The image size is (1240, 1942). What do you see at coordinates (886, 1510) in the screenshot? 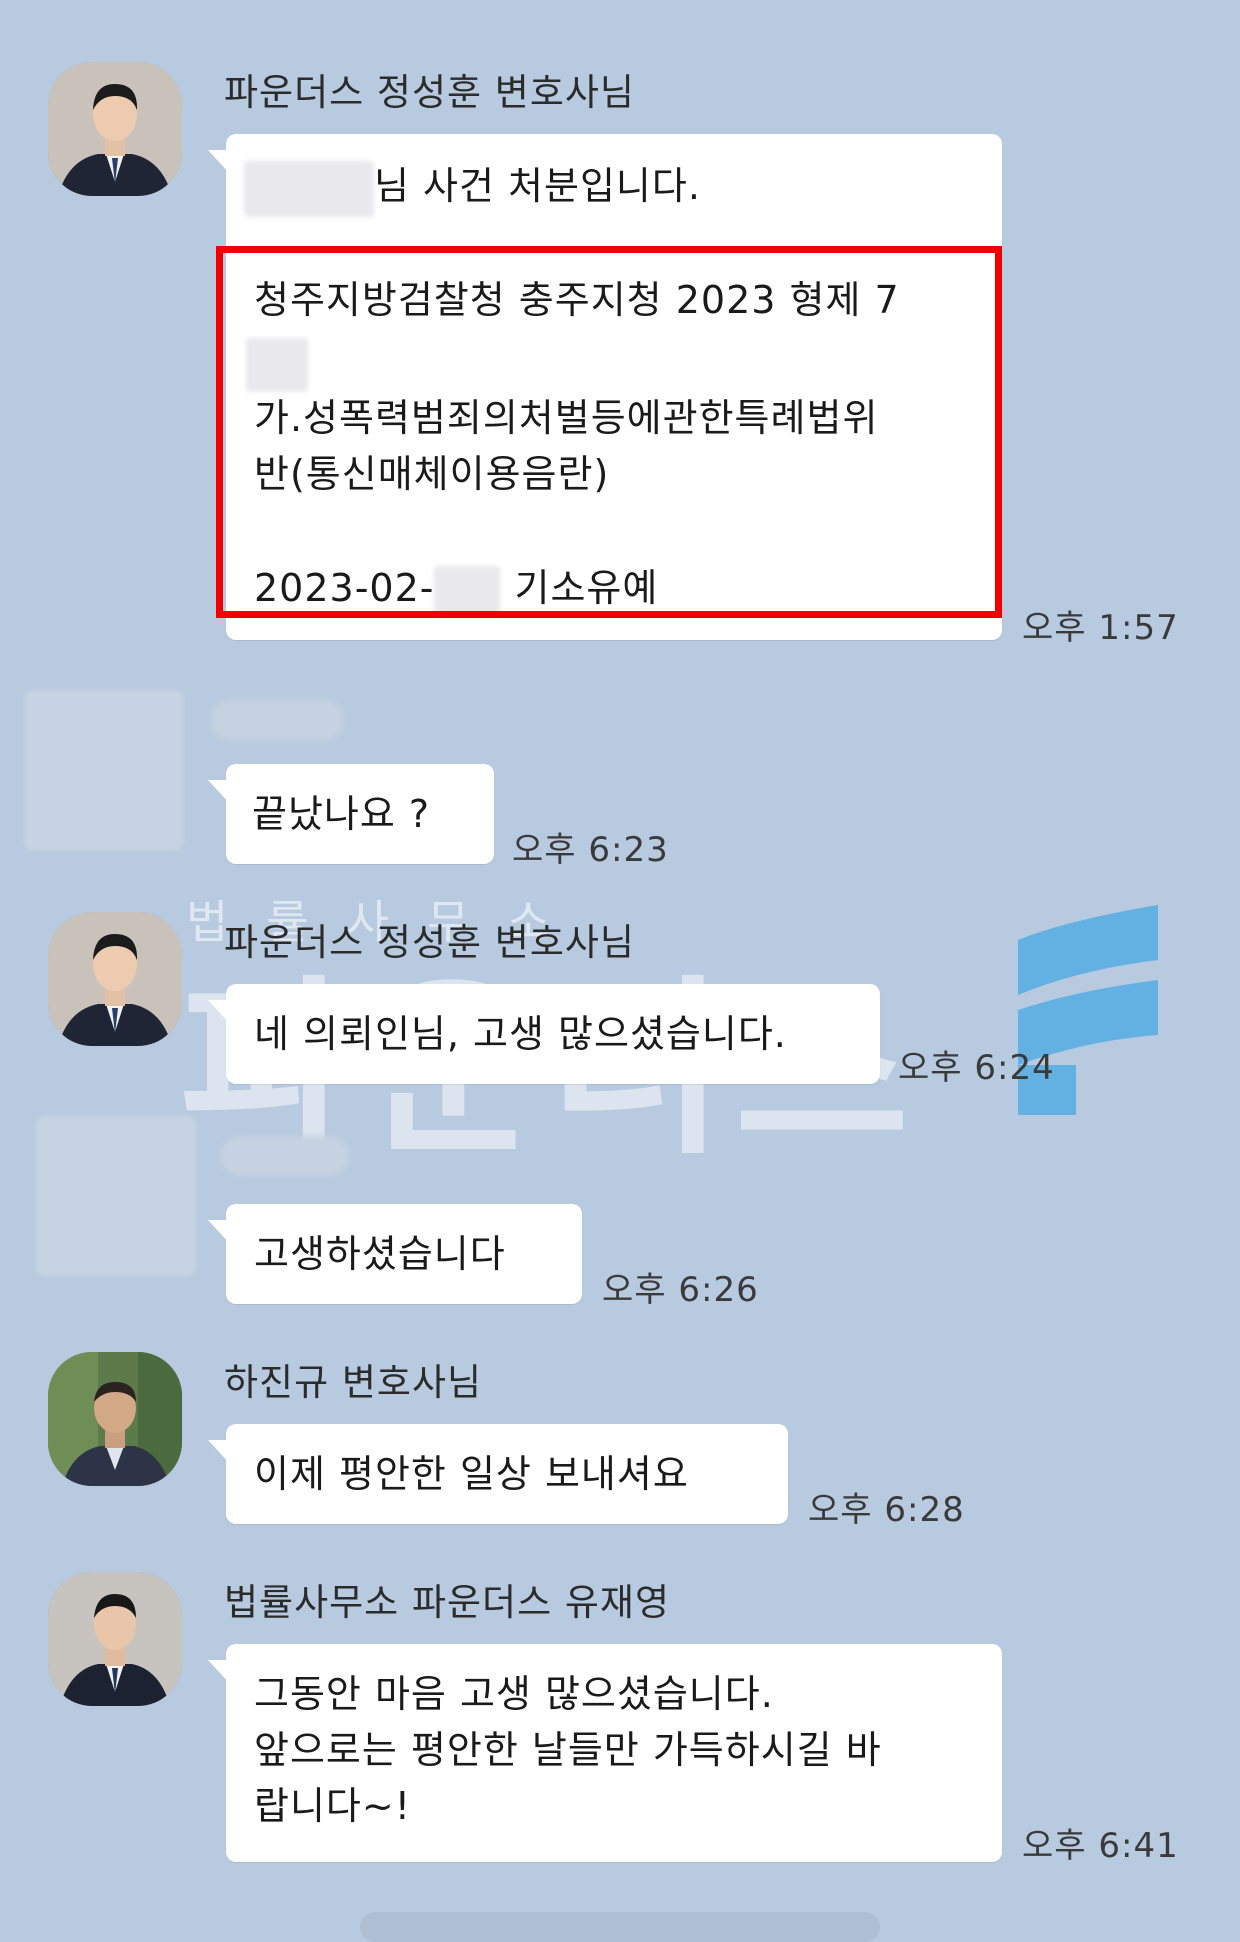
I see `message-time: 오후 6:28` at bounding box center [886, 1510].